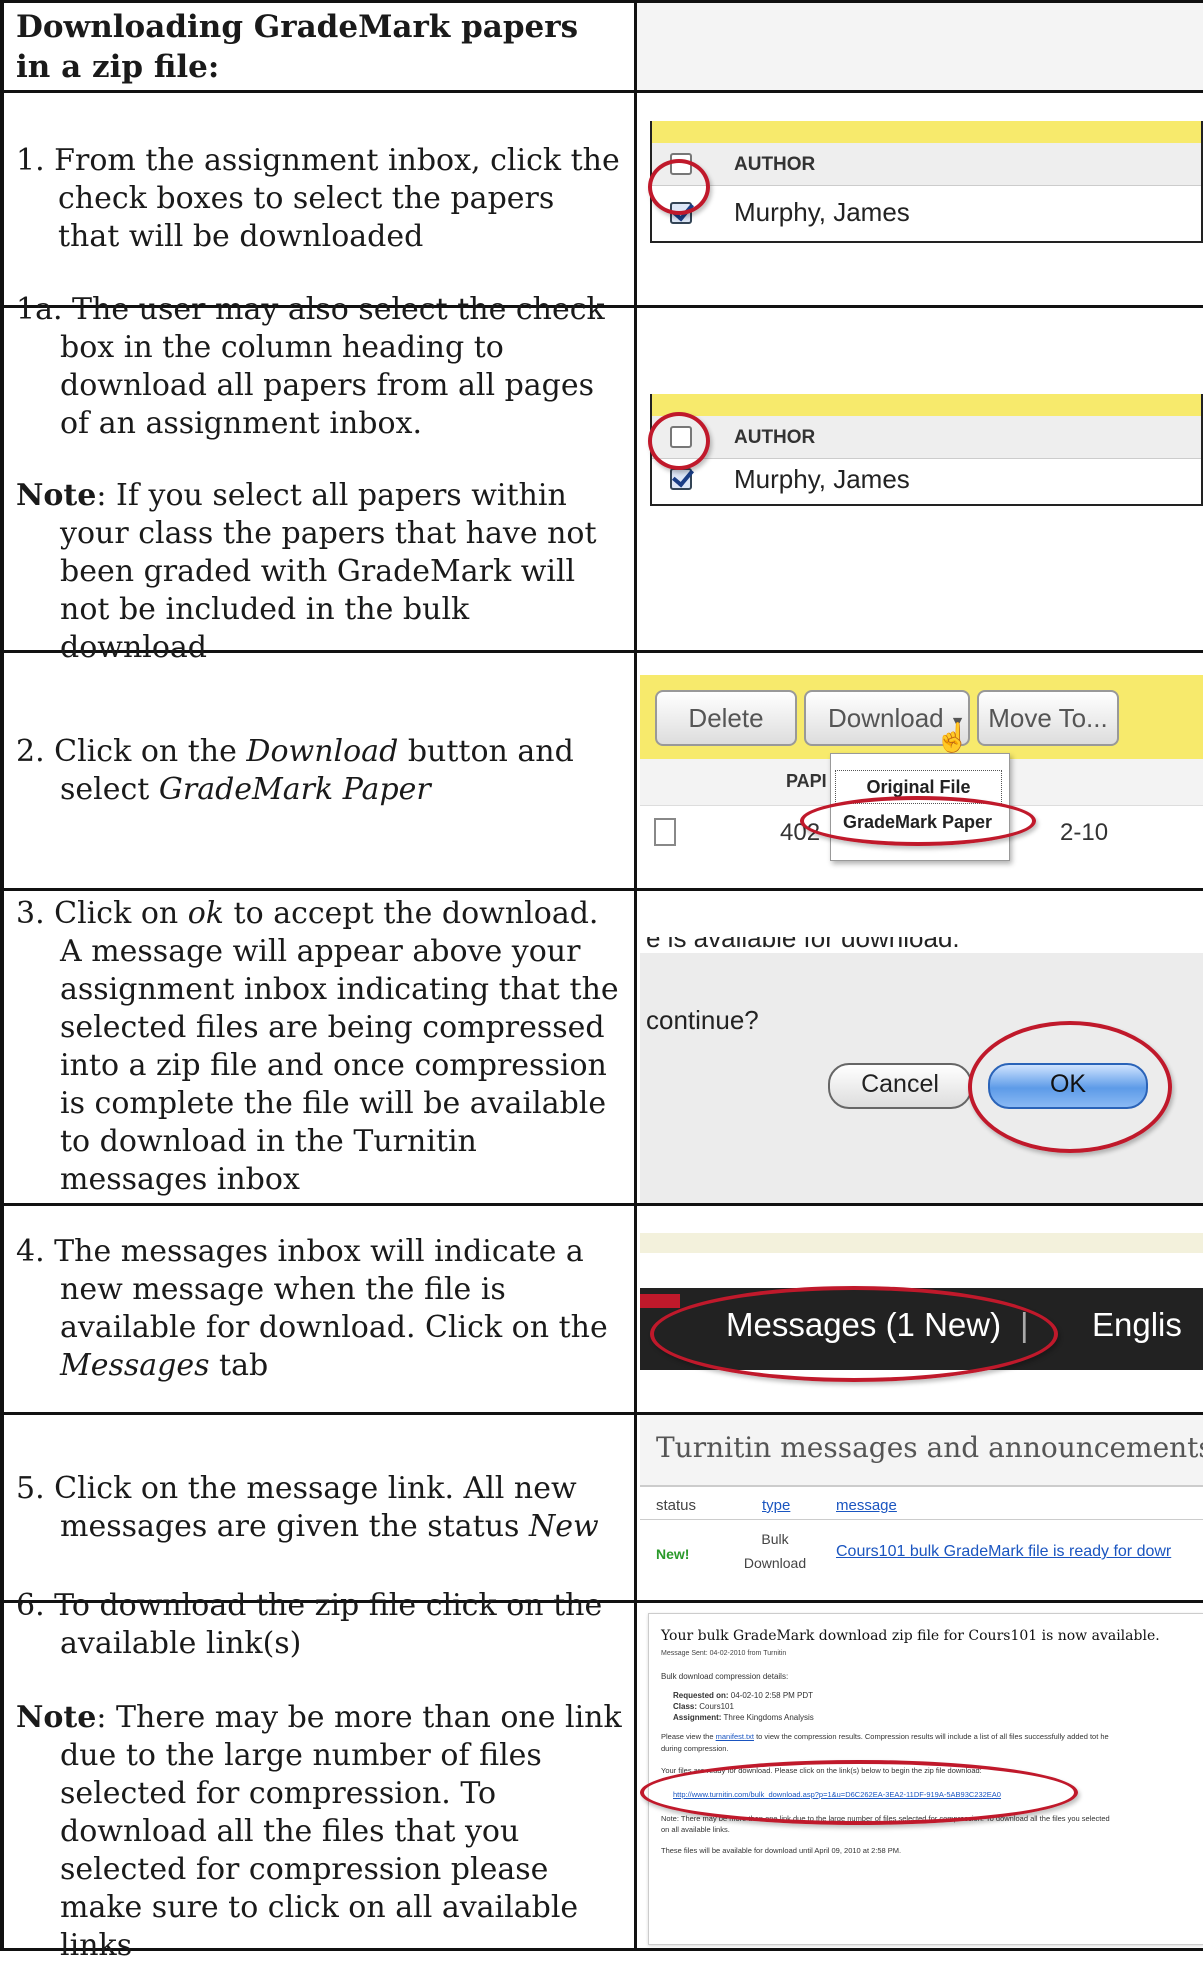 Image resolution: width=1203 pixels, height=1965 pixels. I want to click on step-2-em-grademark: GradeMark Paper, so click(294, 789).